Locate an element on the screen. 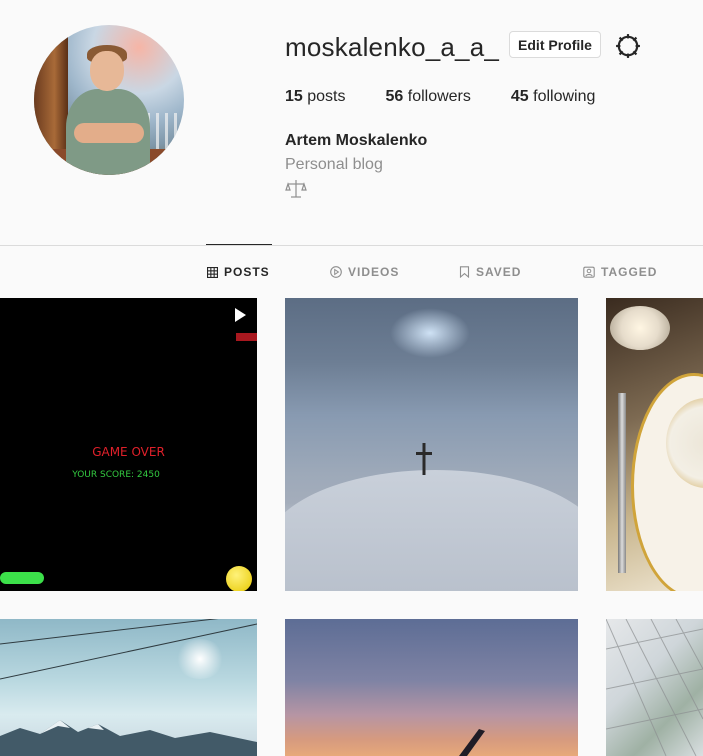 This screenshot has width=703, height=756. cloud-light is located at coordinates (430, 333).